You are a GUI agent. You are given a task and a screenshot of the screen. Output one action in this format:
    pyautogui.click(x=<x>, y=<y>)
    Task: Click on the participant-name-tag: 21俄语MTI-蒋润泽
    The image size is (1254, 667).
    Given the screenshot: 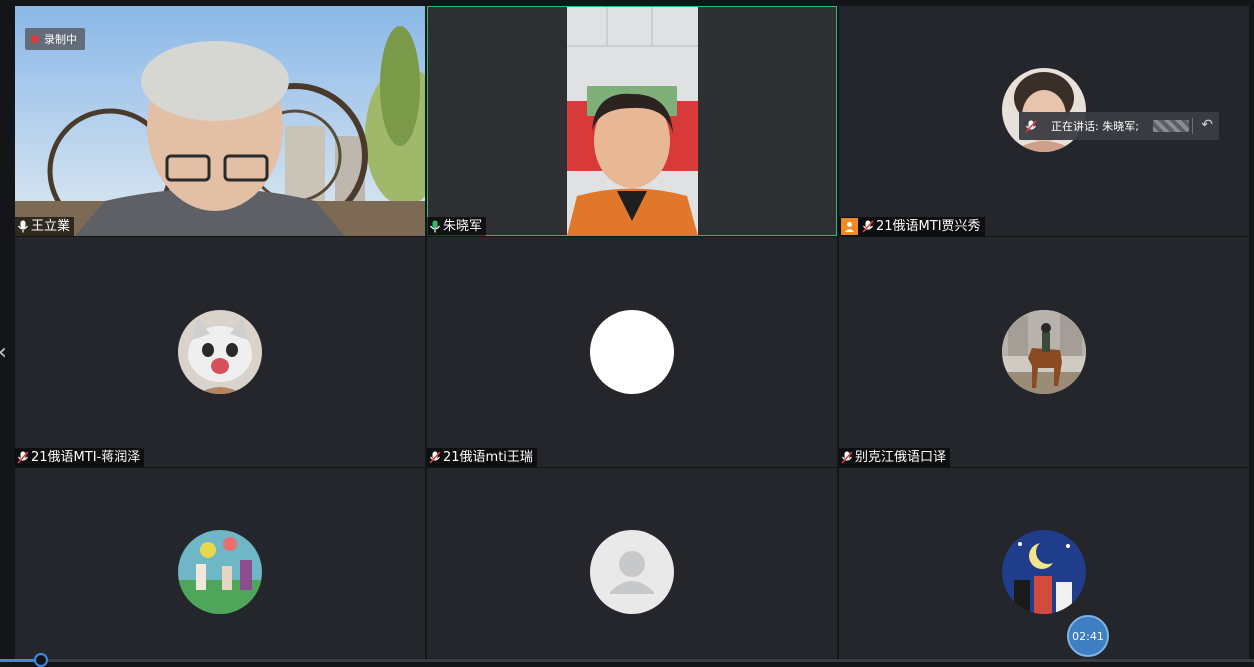 What is the action you would take?
    pyautogui.click(x=80, y=457)
    